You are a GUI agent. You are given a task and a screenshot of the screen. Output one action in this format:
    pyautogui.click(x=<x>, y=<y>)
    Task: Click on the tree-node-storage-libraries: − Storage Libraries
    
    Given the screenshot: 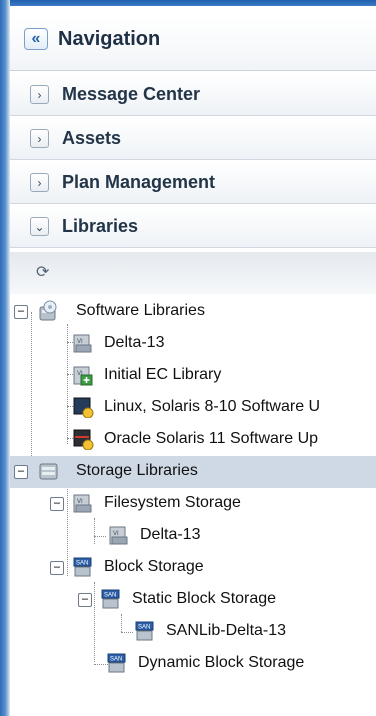 What is the action you would take?
    pyautogui.click(x=193, y=472)
    